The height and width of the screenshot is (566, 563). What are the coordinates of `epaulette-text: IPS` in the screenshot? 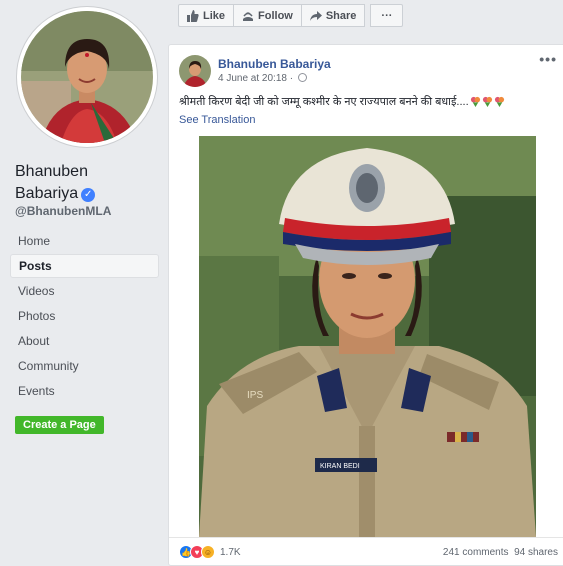 It's located at (255, 395).